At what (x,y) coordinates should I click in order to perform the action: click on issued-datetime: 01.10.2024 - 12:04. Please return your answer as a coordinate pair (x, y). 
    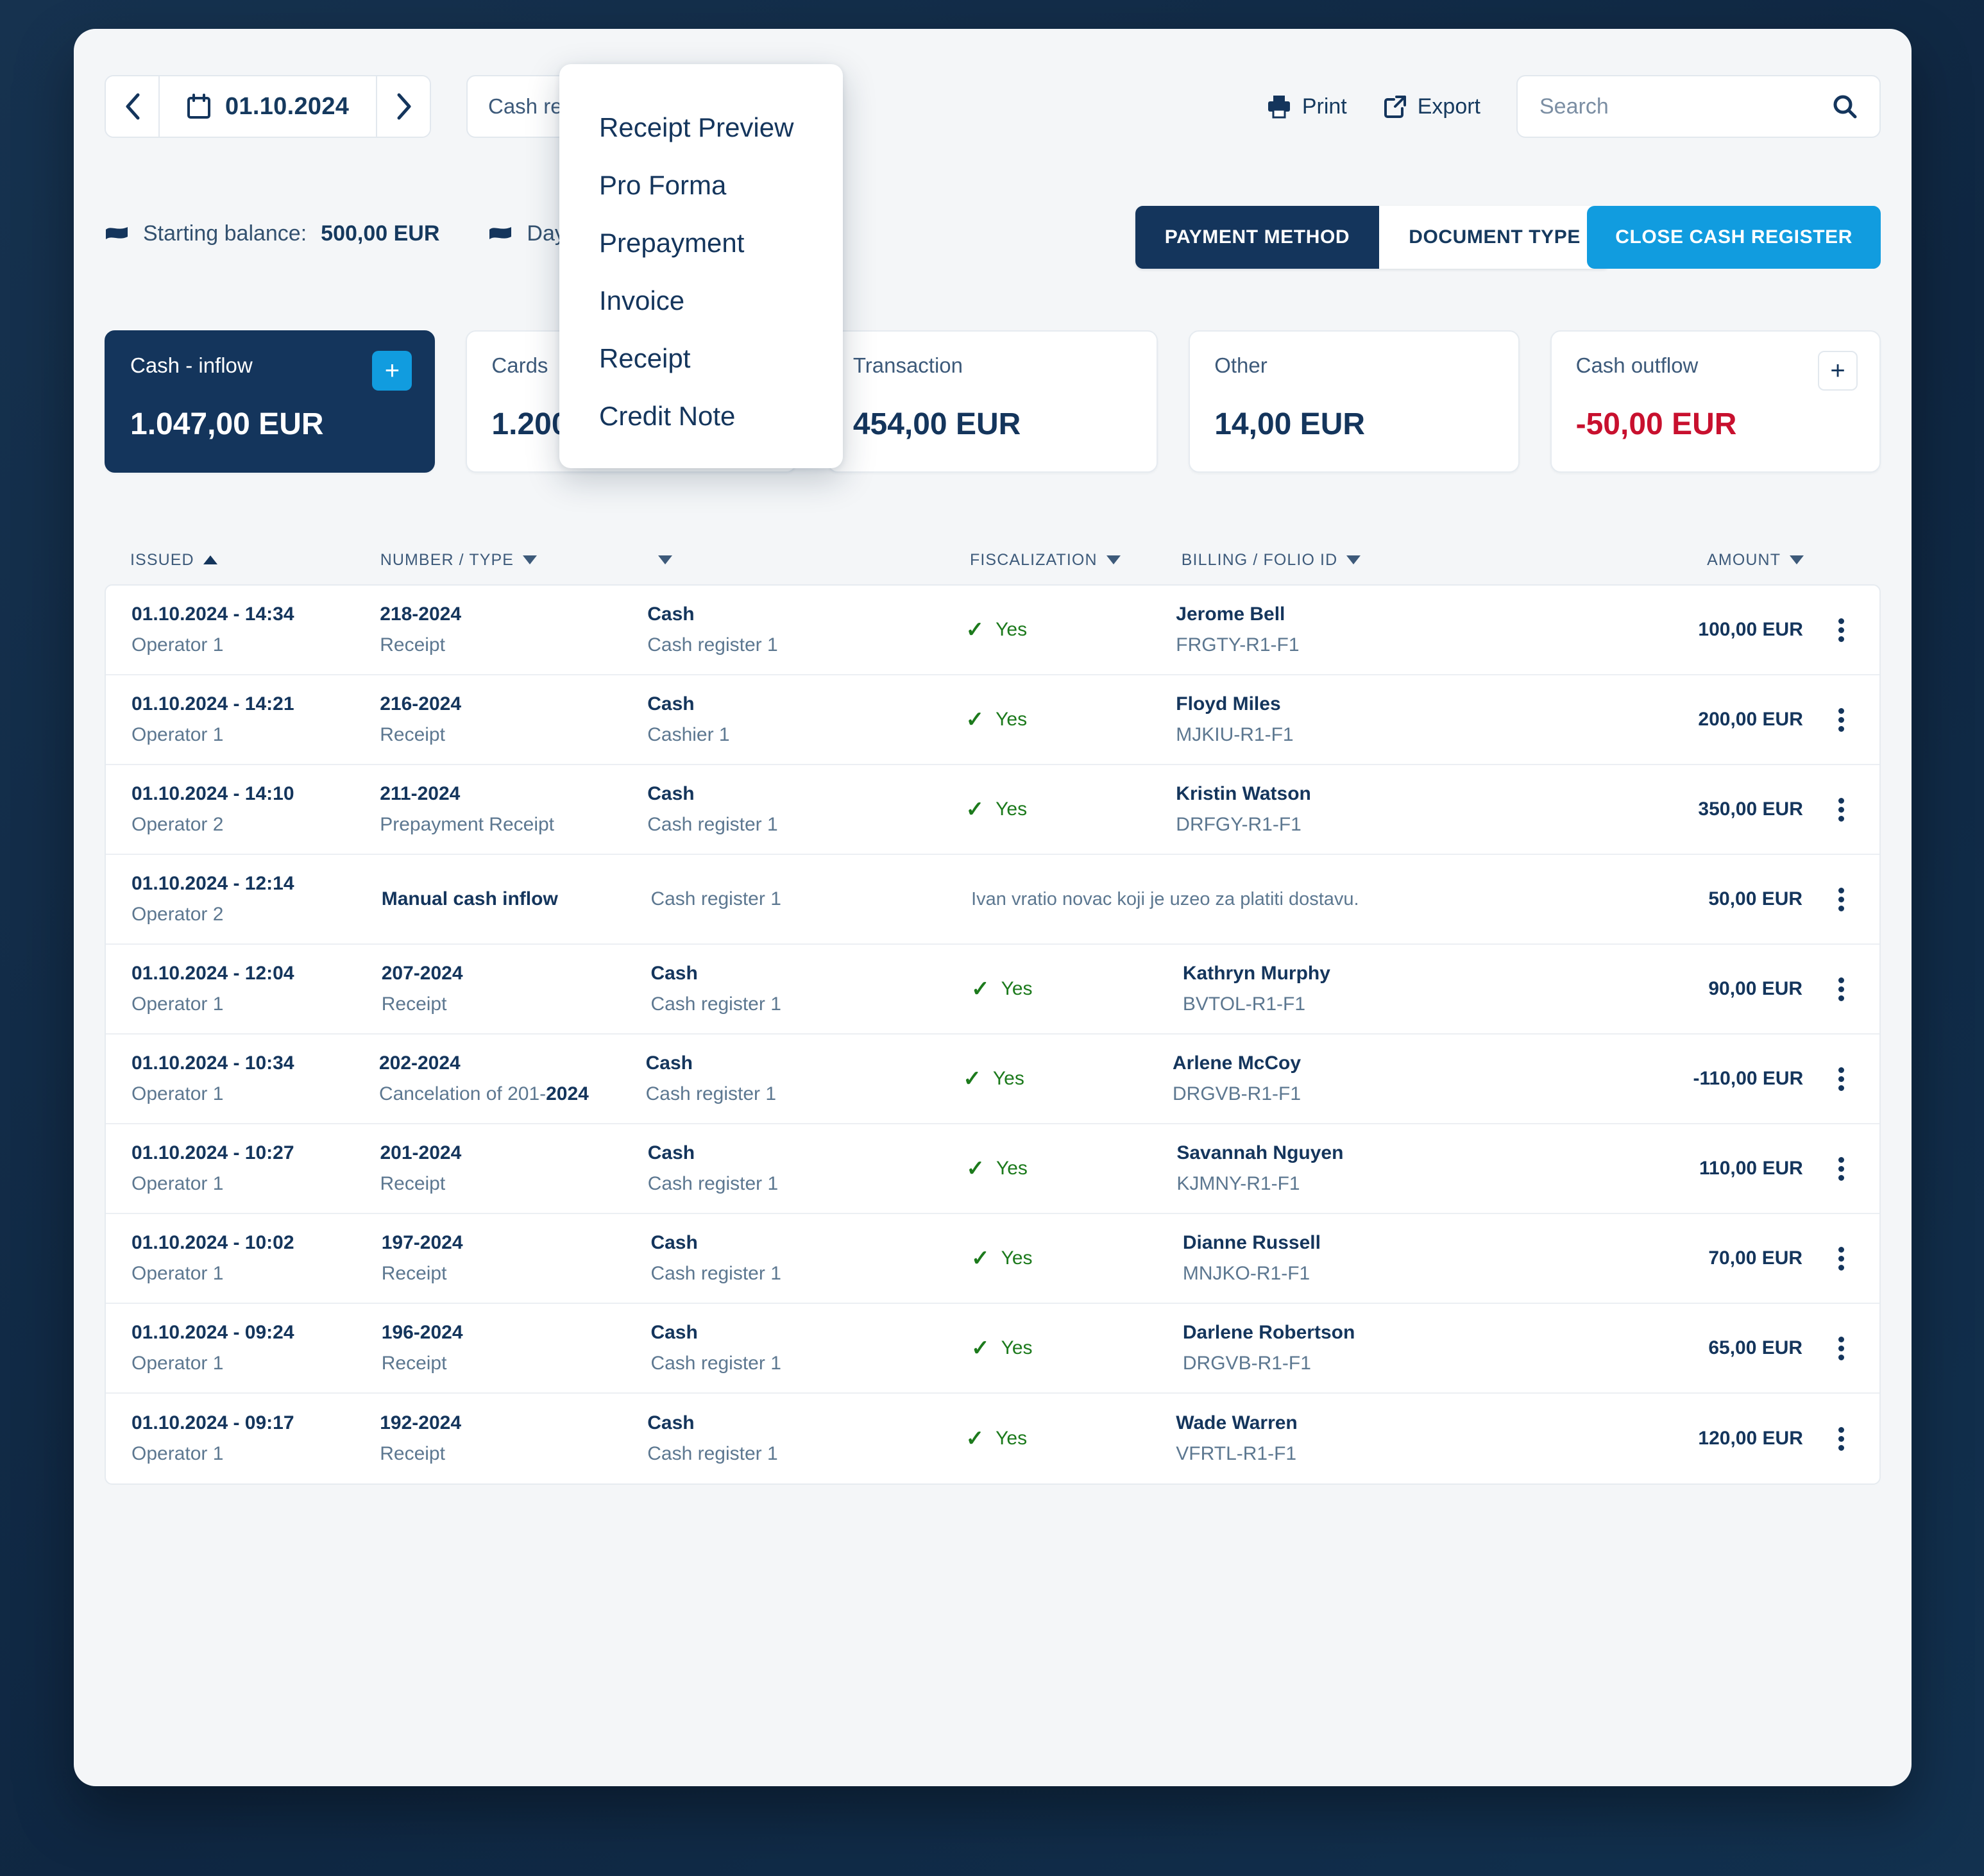
    Looking at the image, I should click on (213, 973).